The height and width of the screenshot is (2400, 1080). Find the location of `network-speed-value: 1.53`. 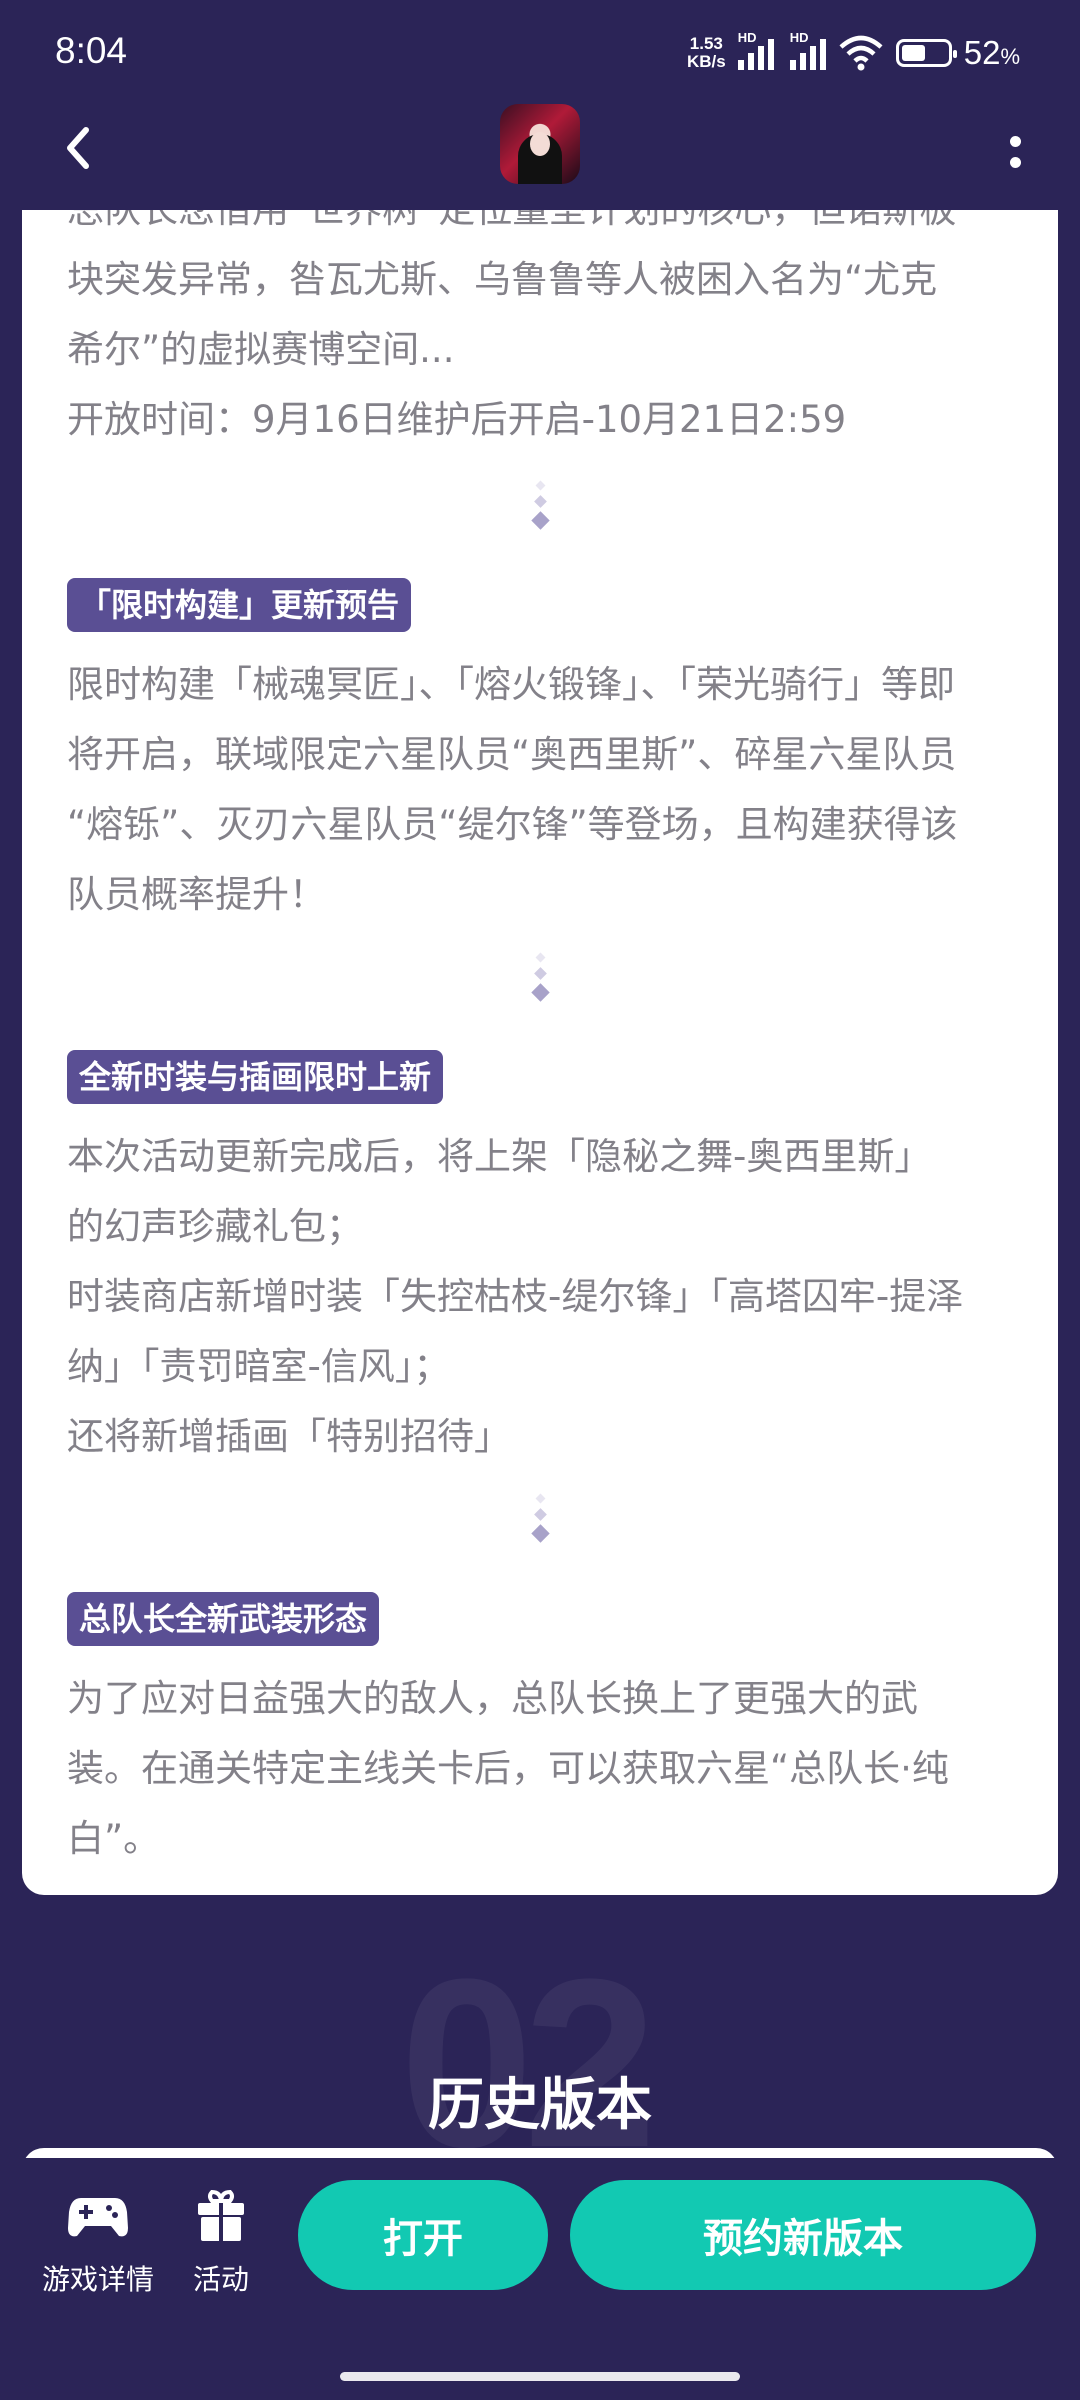

network-speed-value: 1.53 is located at coordinates (706, 43).